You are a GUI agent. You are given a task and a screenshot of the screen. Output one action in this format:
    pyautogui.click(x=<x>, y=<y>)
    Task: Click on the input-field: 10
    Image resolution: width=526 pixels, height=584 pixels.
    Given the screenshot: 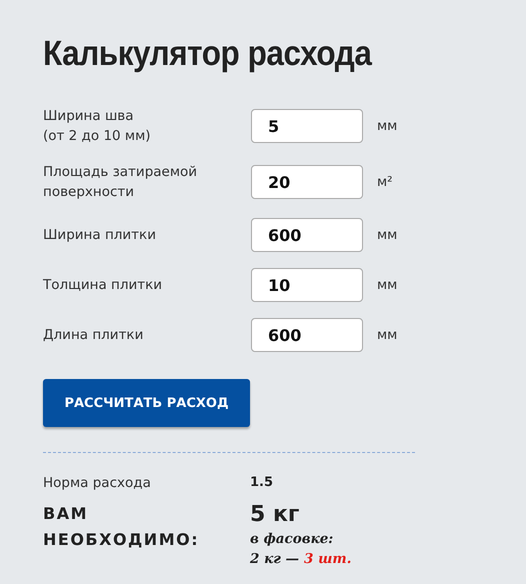 What is the action you would take?
    pyautogui.click(x=307, y=285)
    